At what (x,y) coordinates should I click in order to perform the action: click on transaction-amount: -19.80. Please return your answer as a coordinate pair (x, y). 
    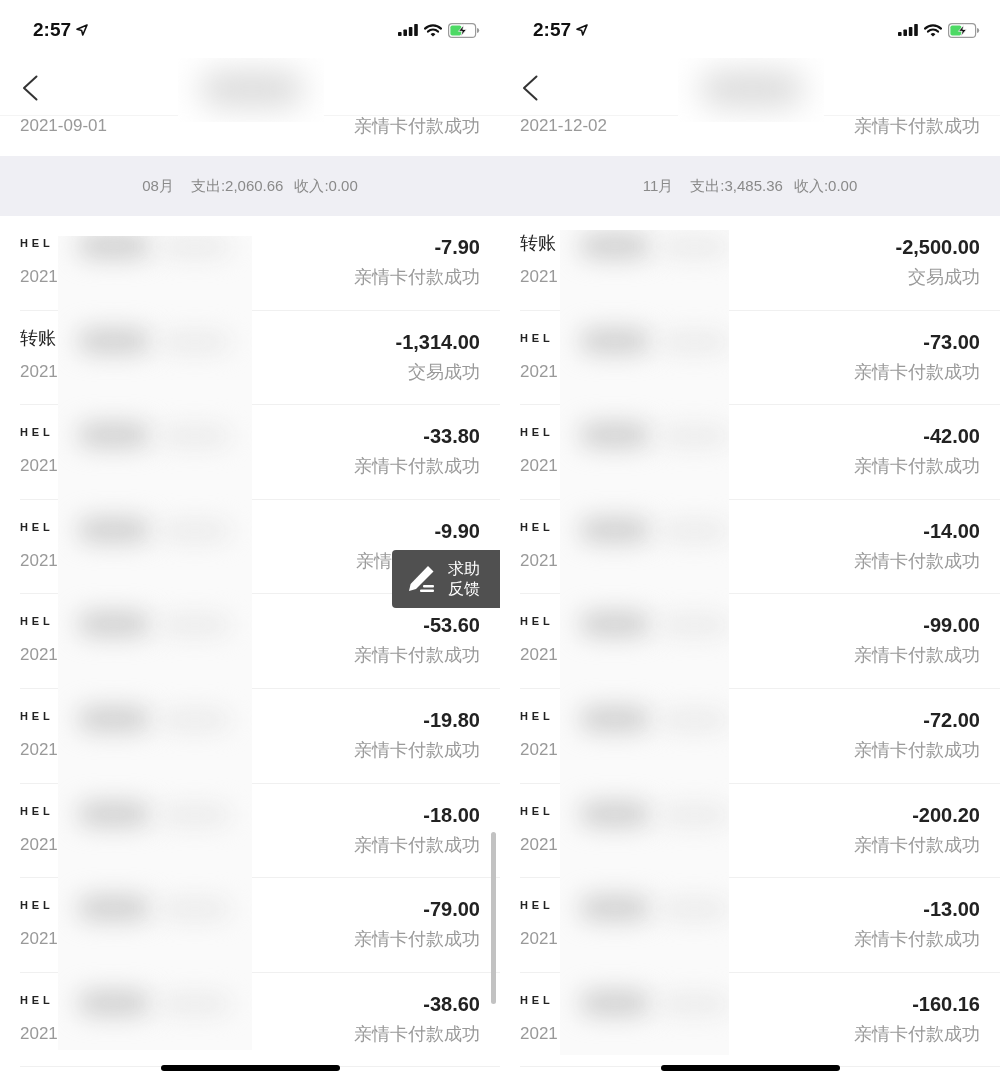
    Looking at the image, I should click on (451, 720).